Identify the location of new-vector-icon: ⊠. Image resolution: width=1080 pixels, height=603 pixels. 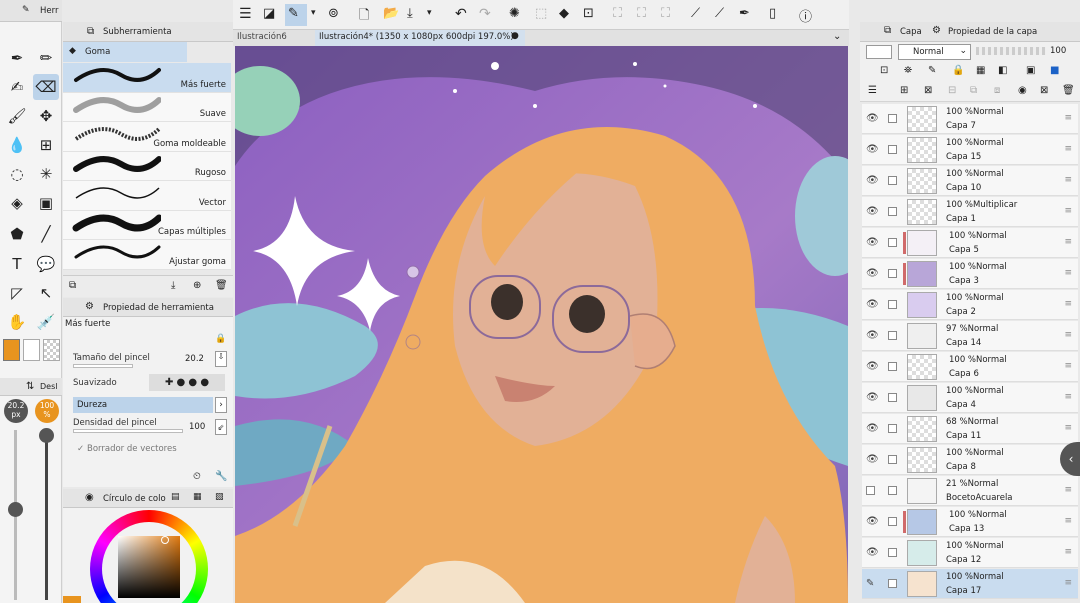
(928, 90).